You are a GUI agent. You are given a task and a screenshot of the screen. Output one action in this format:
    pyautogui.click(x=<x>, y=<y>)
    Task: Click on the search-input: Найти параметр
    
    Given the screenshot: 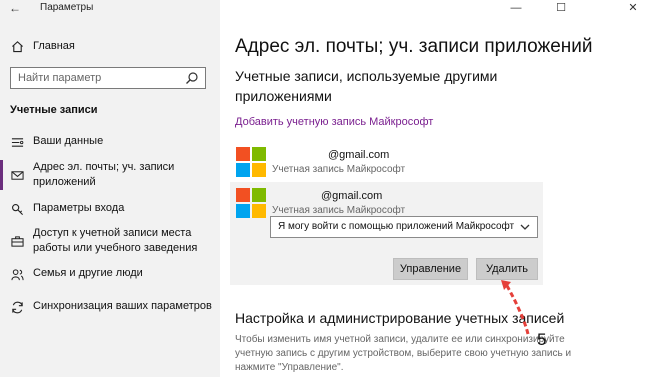 What is the action you would take?
    pyautogui.click(x=108, y=78)
    